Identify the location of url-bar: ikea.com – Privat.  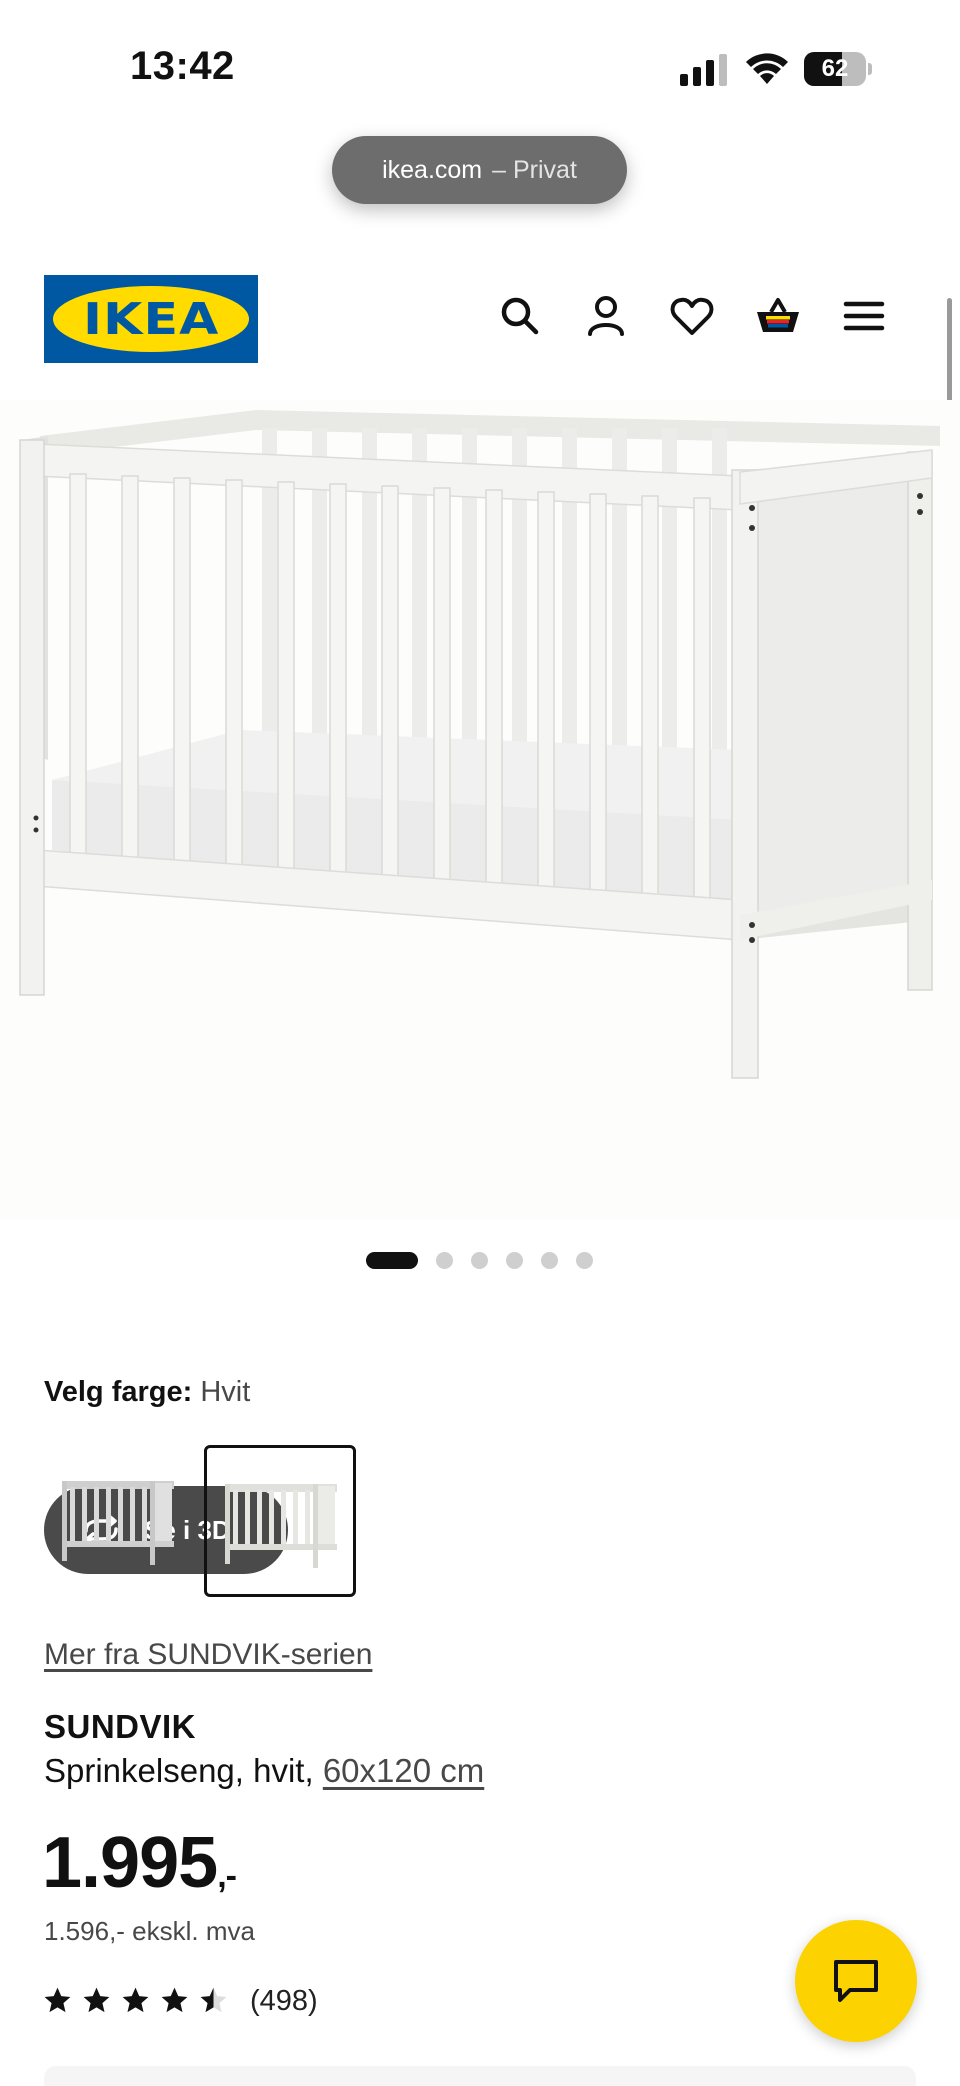
(479, 170).